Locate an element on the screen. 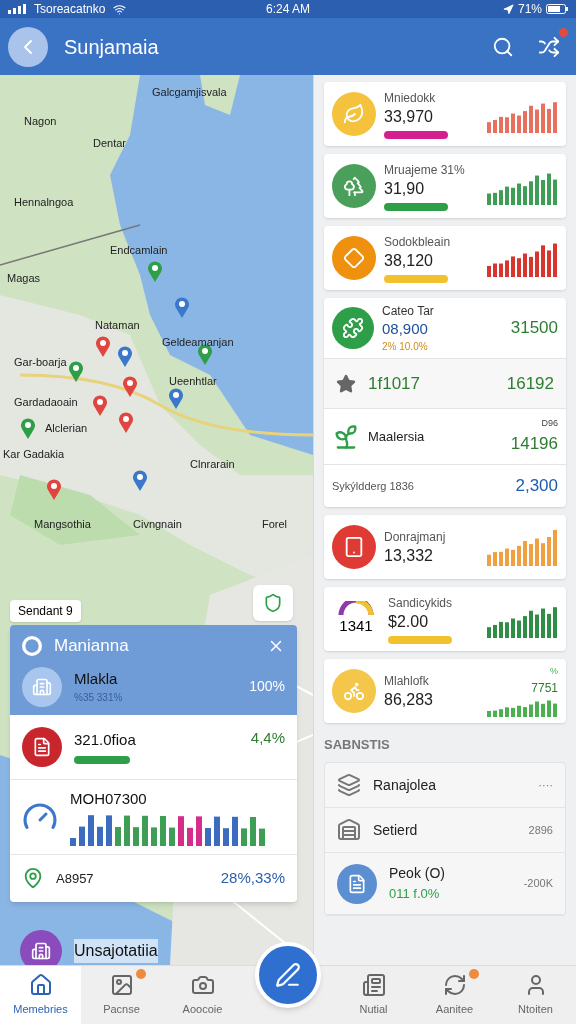 This screenshot has height=1024, width=576. warehouse-icon is located at coordinates (349, 830).